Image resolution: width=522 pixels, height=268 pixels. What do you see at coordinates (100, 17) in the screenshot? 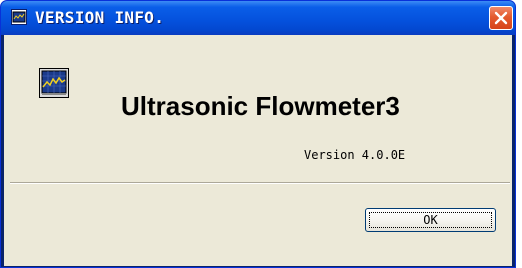
I see `window-title: VERSION INFO.` at bounding box center [100, 17].